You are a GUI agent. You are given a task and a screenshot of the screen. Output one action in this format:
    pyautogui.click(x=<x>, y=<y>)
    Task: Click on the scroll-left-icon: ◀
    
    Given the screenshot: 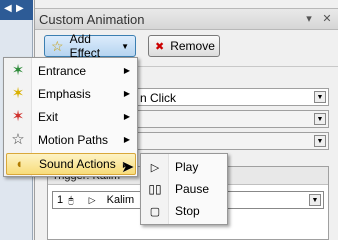 What is the action you would take?
    pyautogui.click(x=8, y=9)
    